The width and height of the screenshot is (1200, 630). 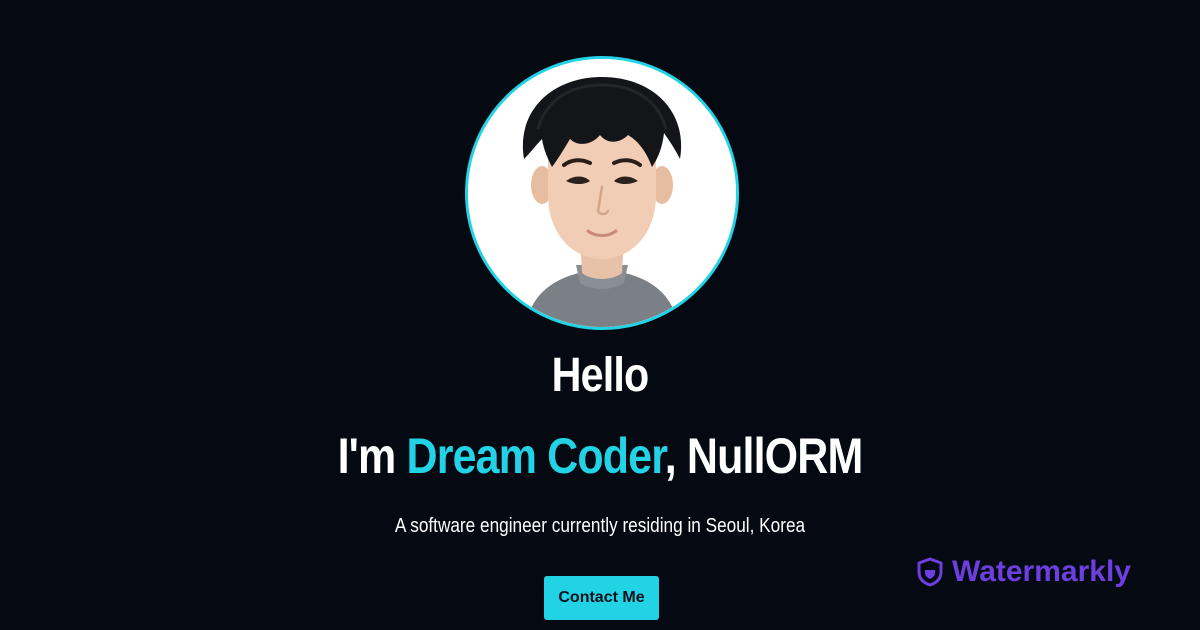 What do you see at coordinates (764, 456) in the screenshot?
I see `intro-name: , NullORM` at bounding box center [764, 456].